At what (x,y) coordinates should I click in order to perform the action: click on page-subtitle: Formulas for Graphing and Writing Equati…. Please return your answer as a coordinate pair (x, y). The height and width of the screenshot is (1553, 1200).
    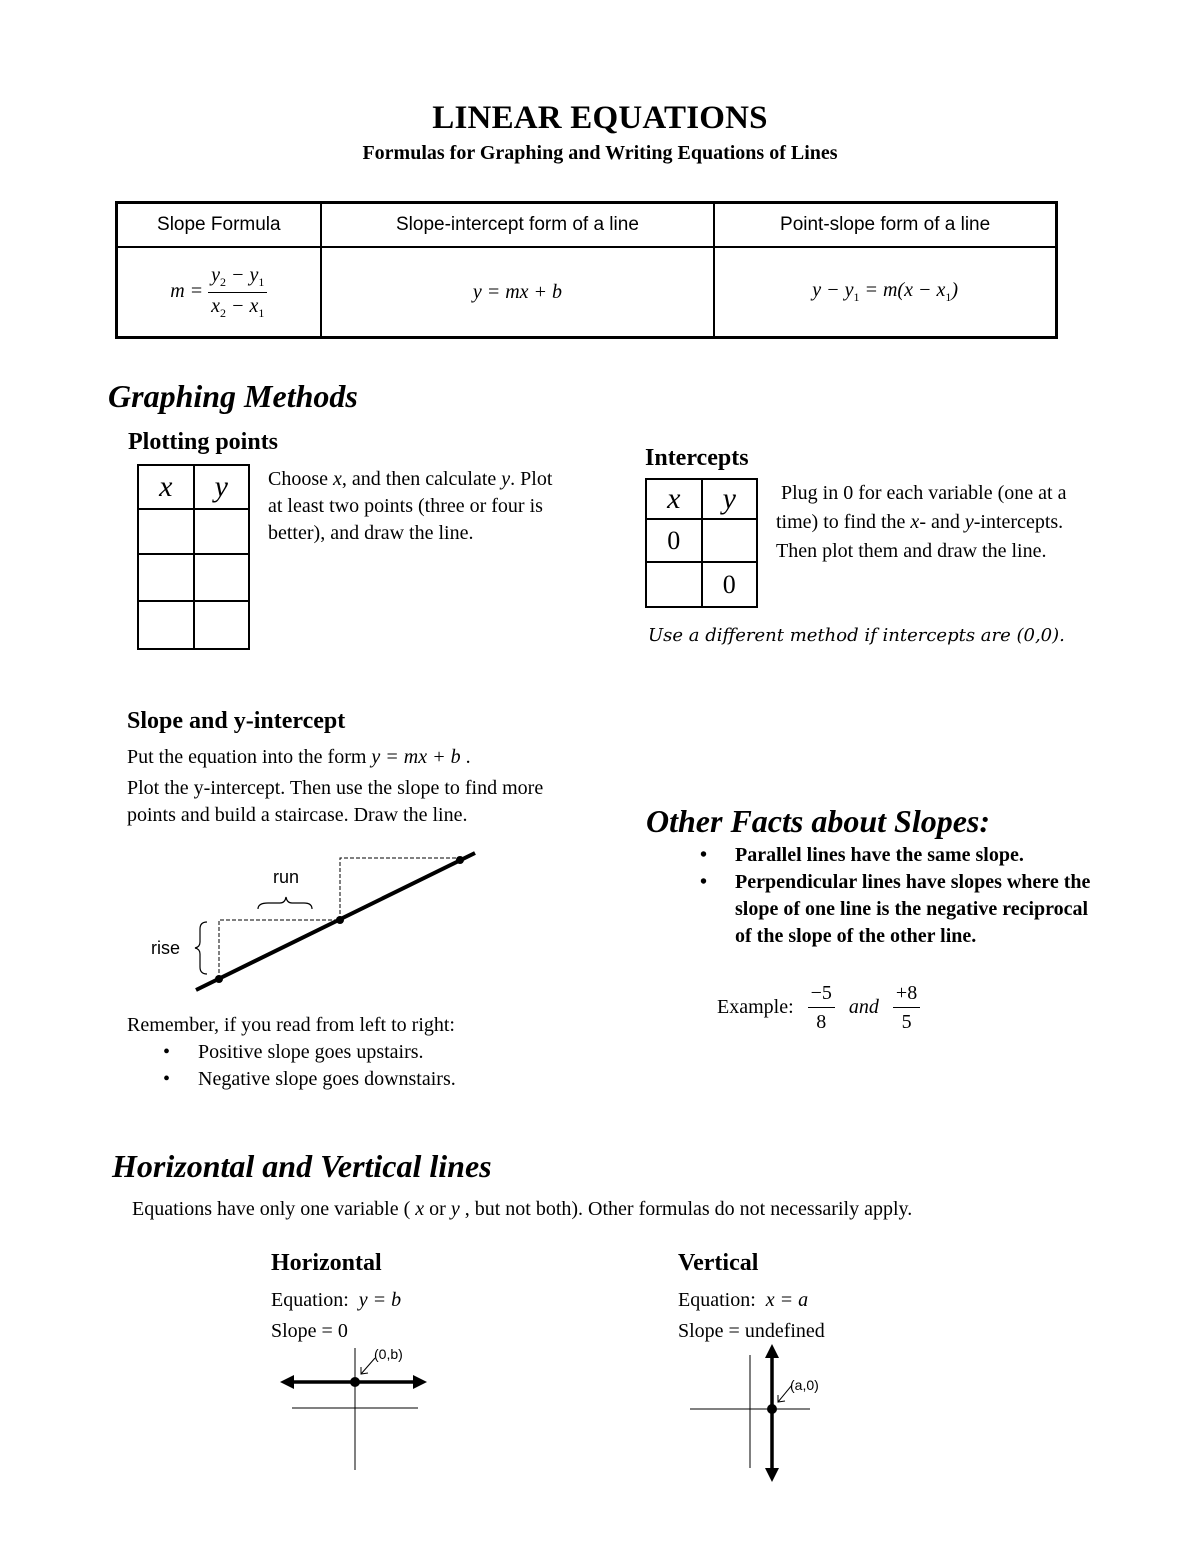
    Looking at the image, I should click on (600, 153).